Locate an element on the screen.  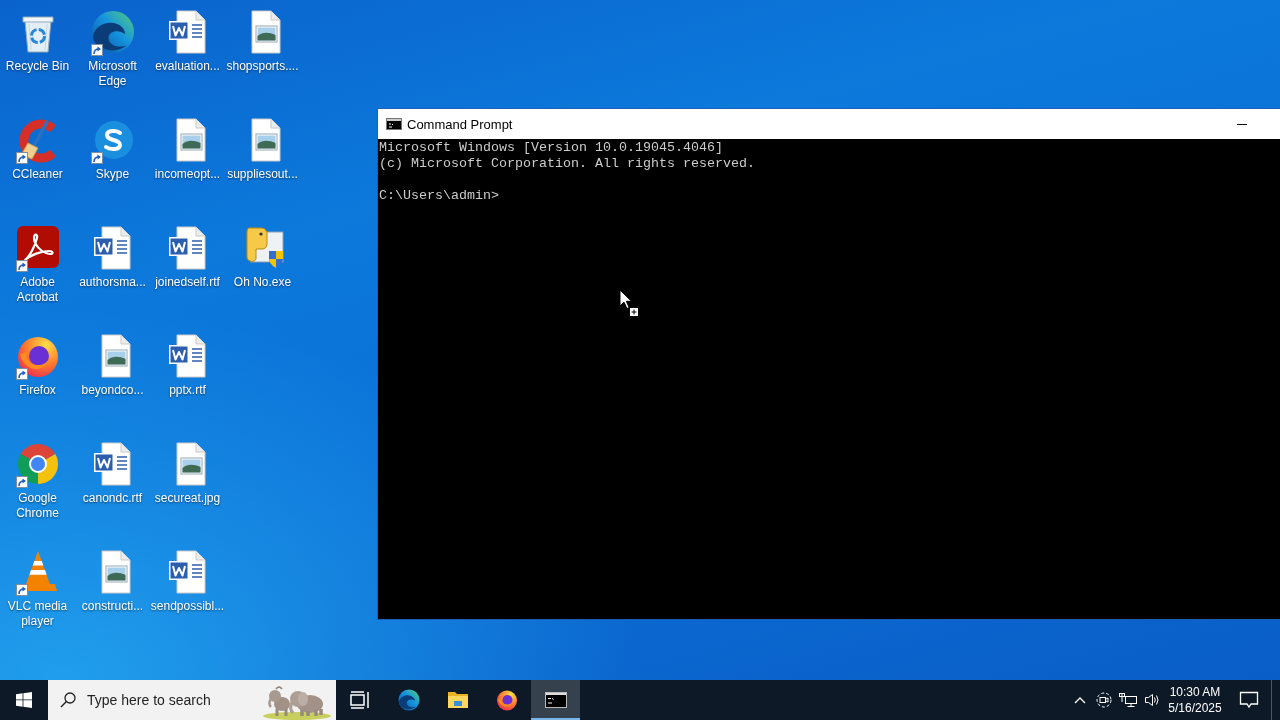
desktop-item: joinedself.rtf is located at coordinates (187, 254).